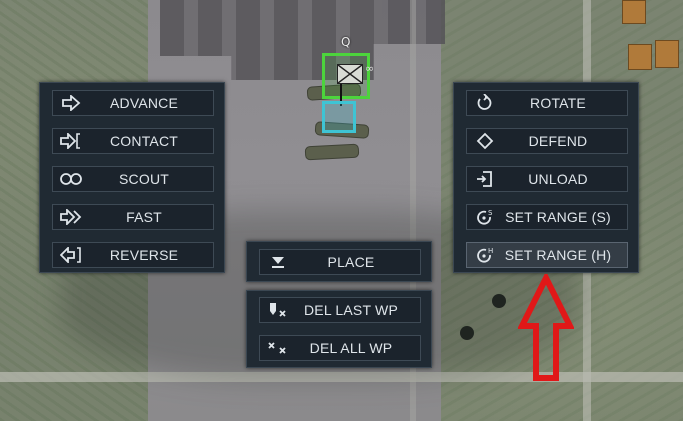  I want to click on annotation-up-arrow-icon, so click(546, 329).